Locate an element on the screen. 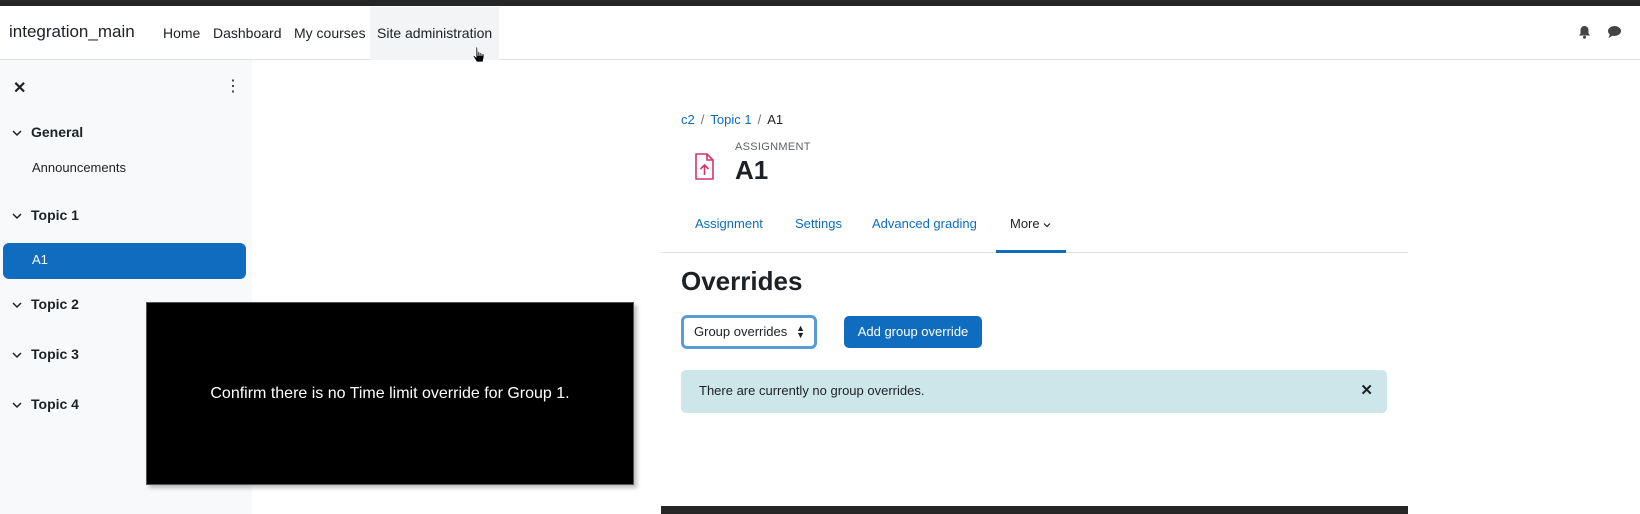  file-upload-icon is located at coordinates (704, 167).